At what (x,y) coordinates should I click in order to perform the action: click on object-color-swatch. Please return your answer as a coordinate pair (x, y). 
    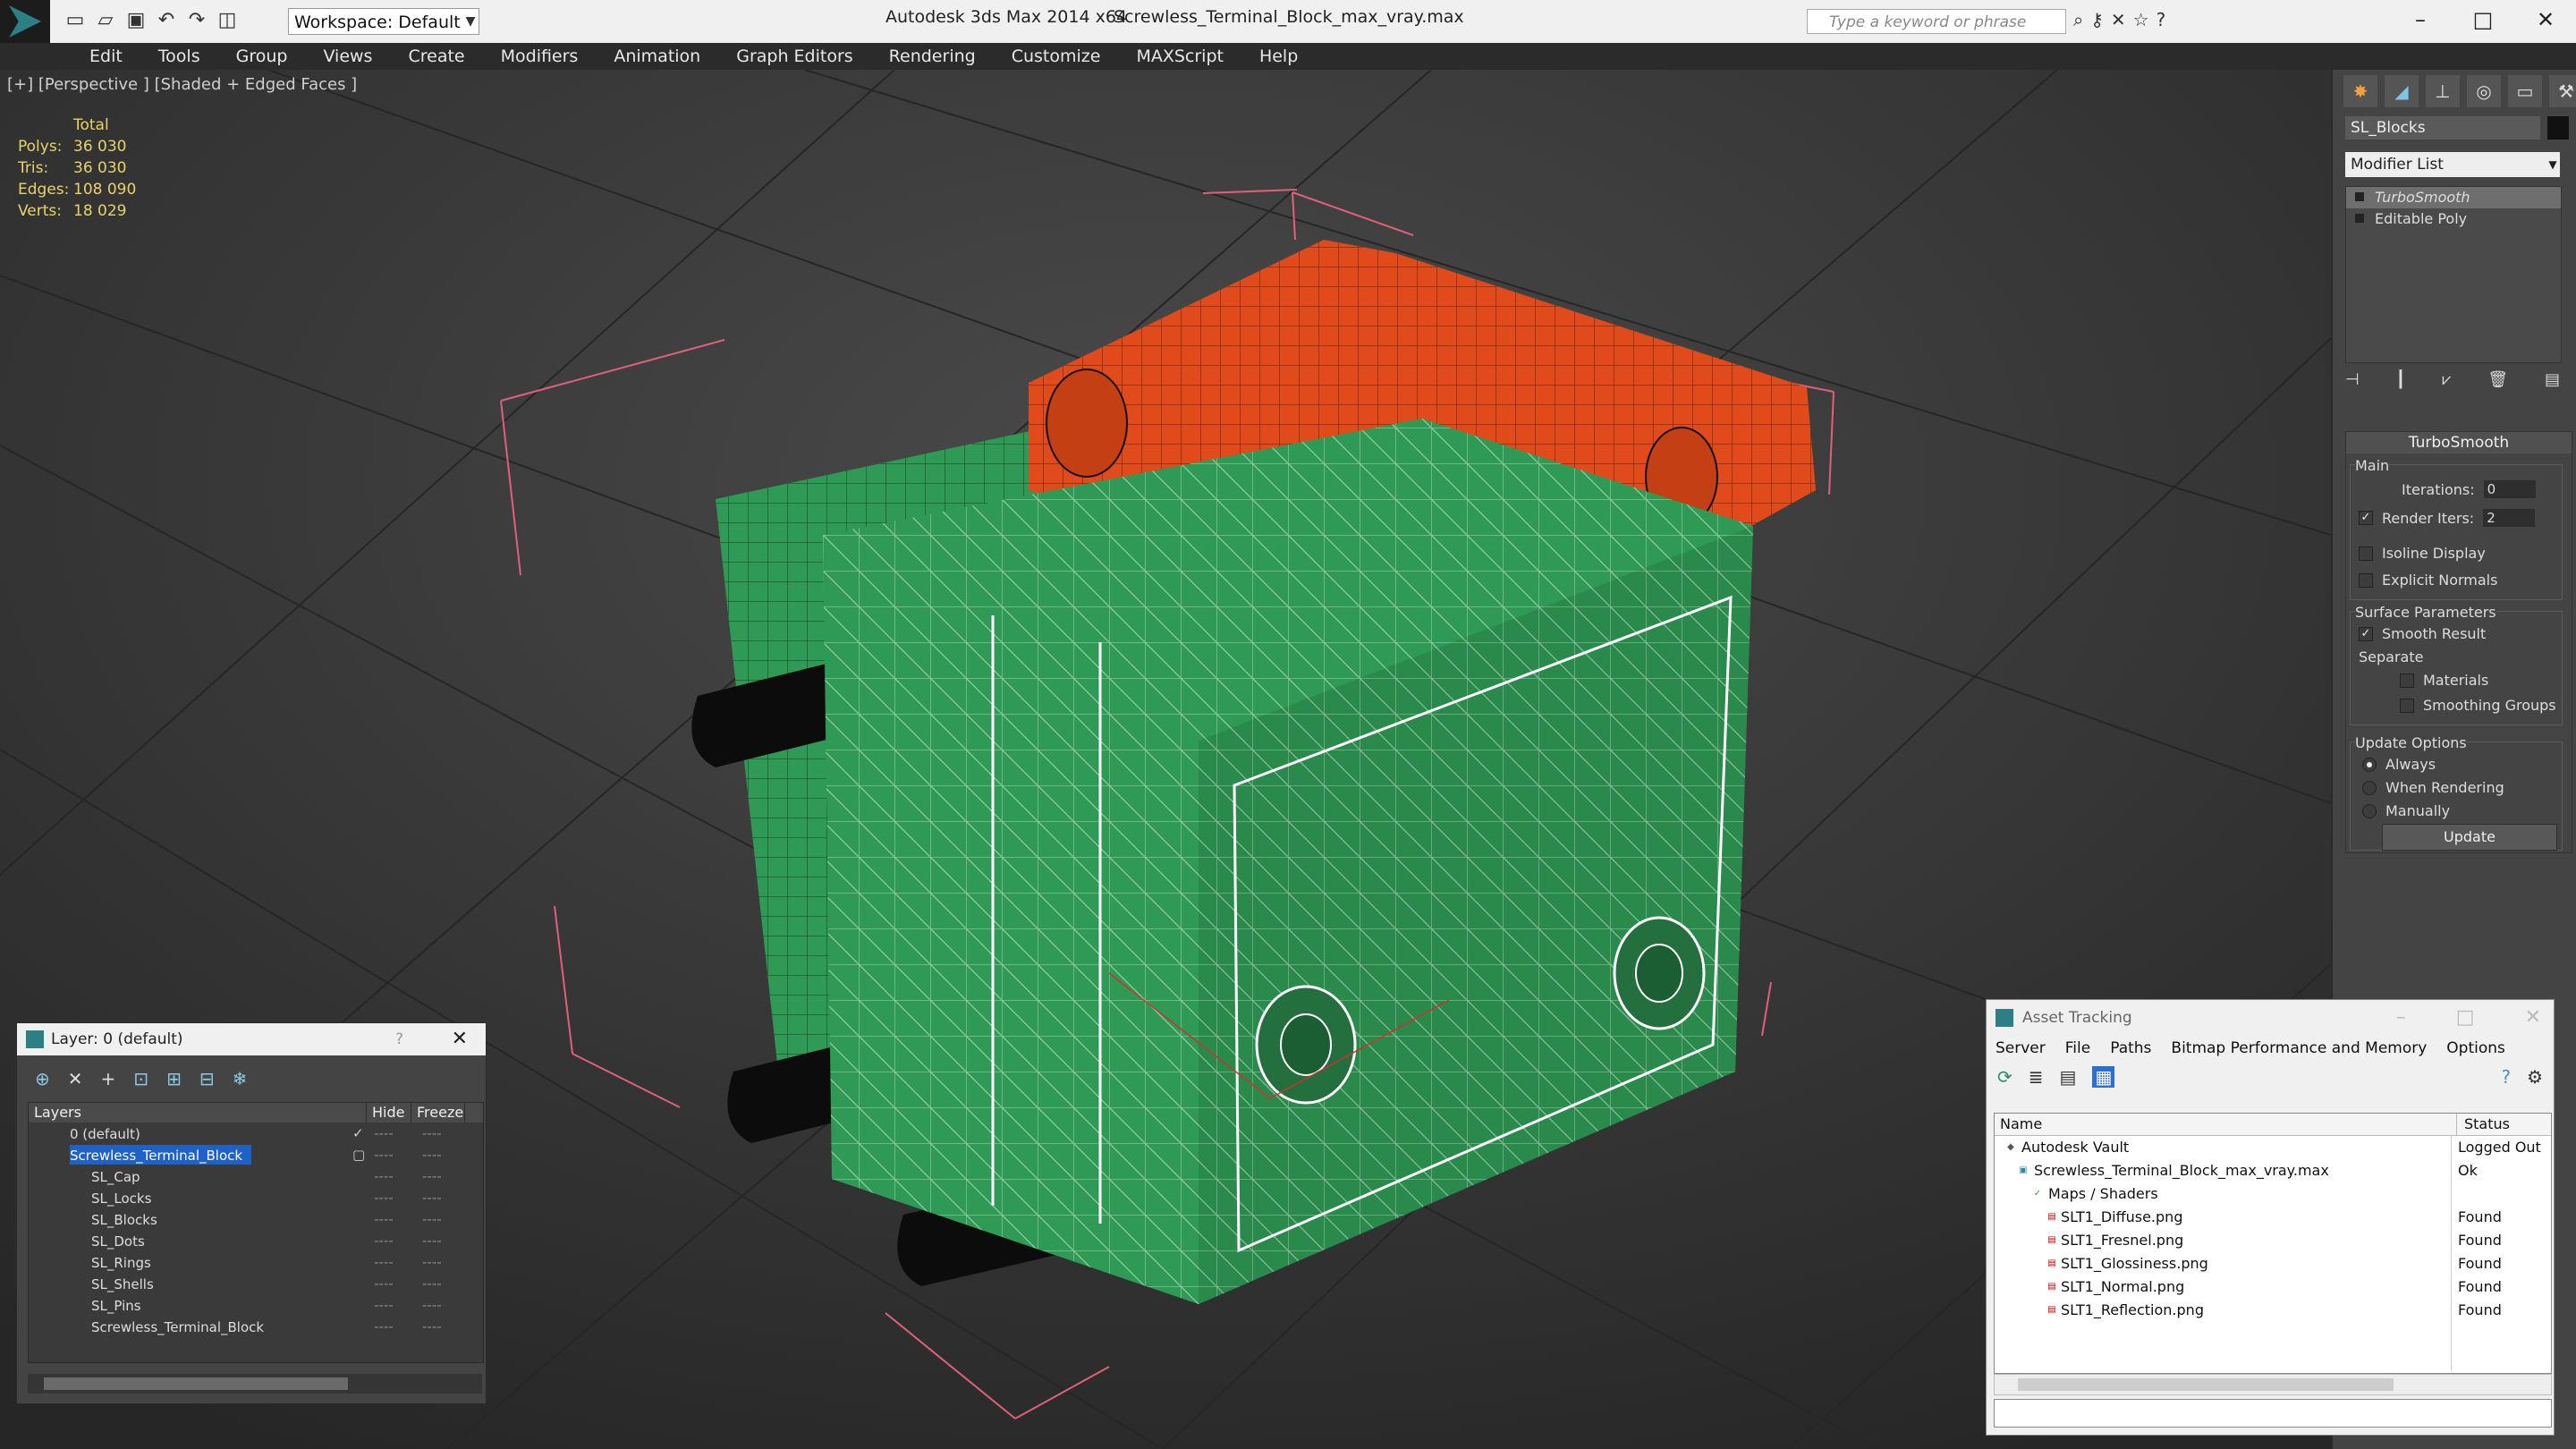
    Looking at the image, I should click on (2558, 128).